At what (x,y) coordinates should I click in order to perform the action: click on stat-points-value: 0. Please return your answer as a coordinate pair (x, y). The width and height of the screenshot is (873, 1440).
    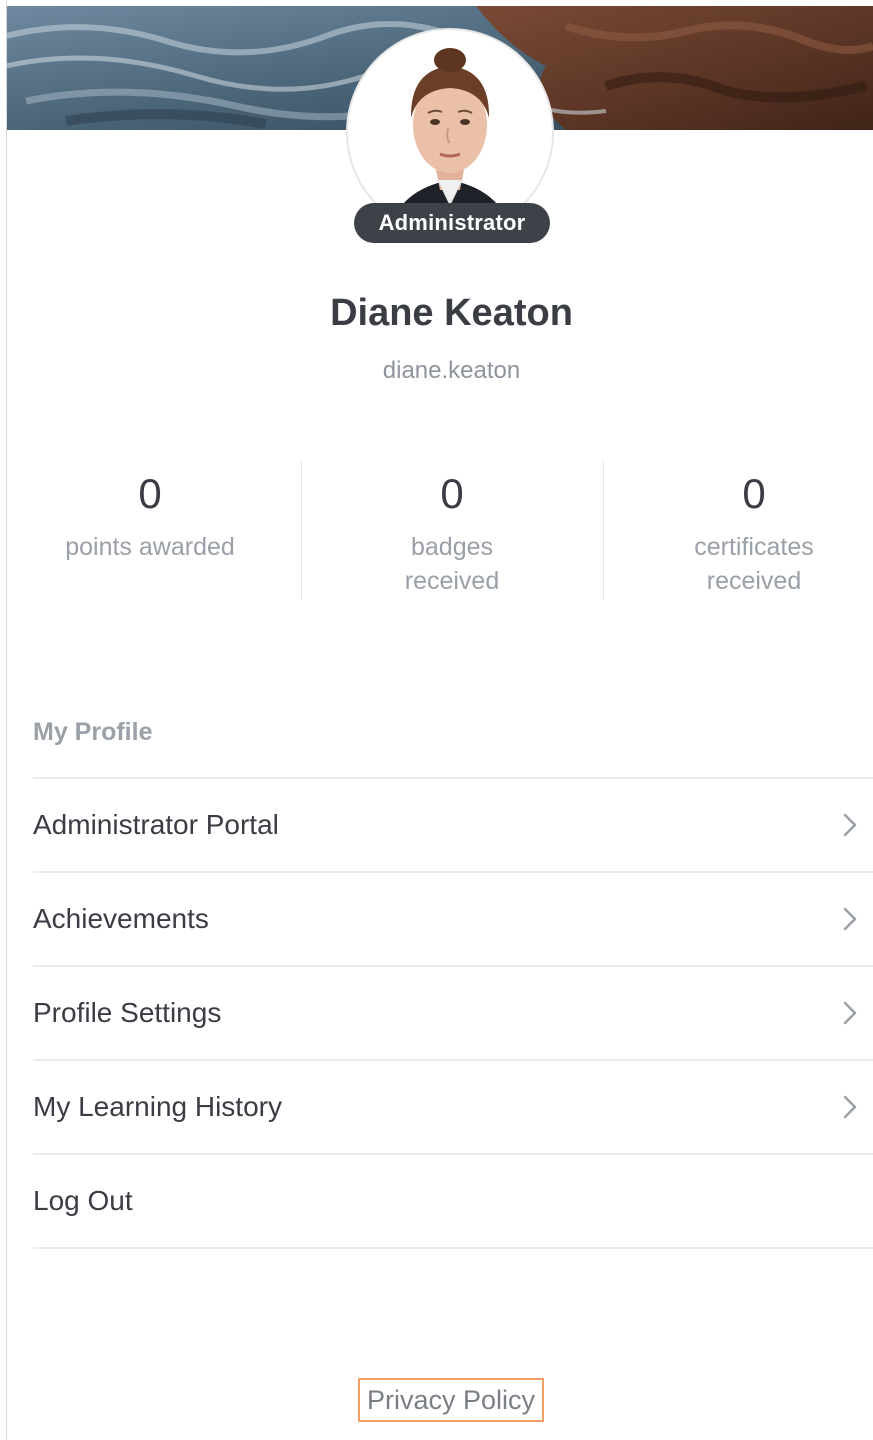
    Looking at the image, I should click on (150, 493).